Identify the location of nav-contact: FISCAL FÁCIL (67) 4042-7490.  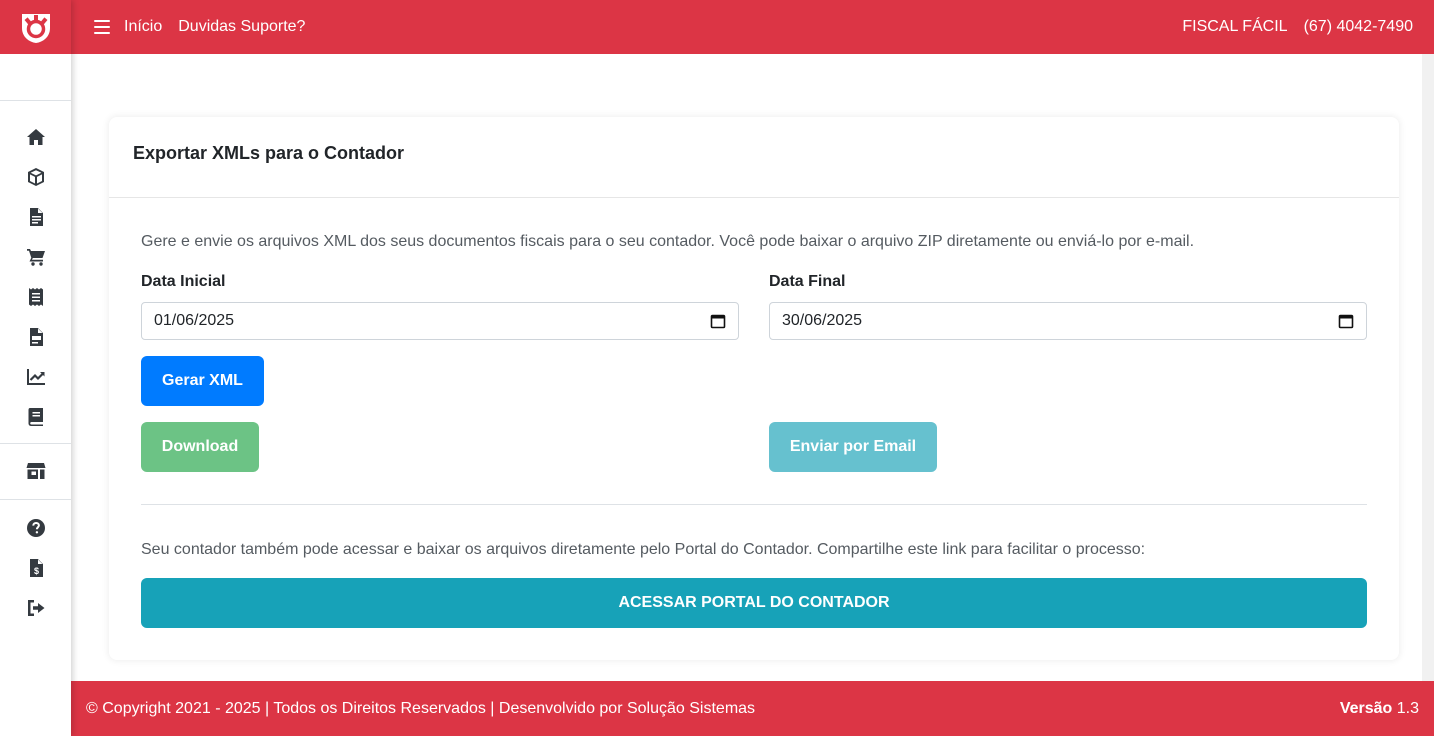
(1289, 27).